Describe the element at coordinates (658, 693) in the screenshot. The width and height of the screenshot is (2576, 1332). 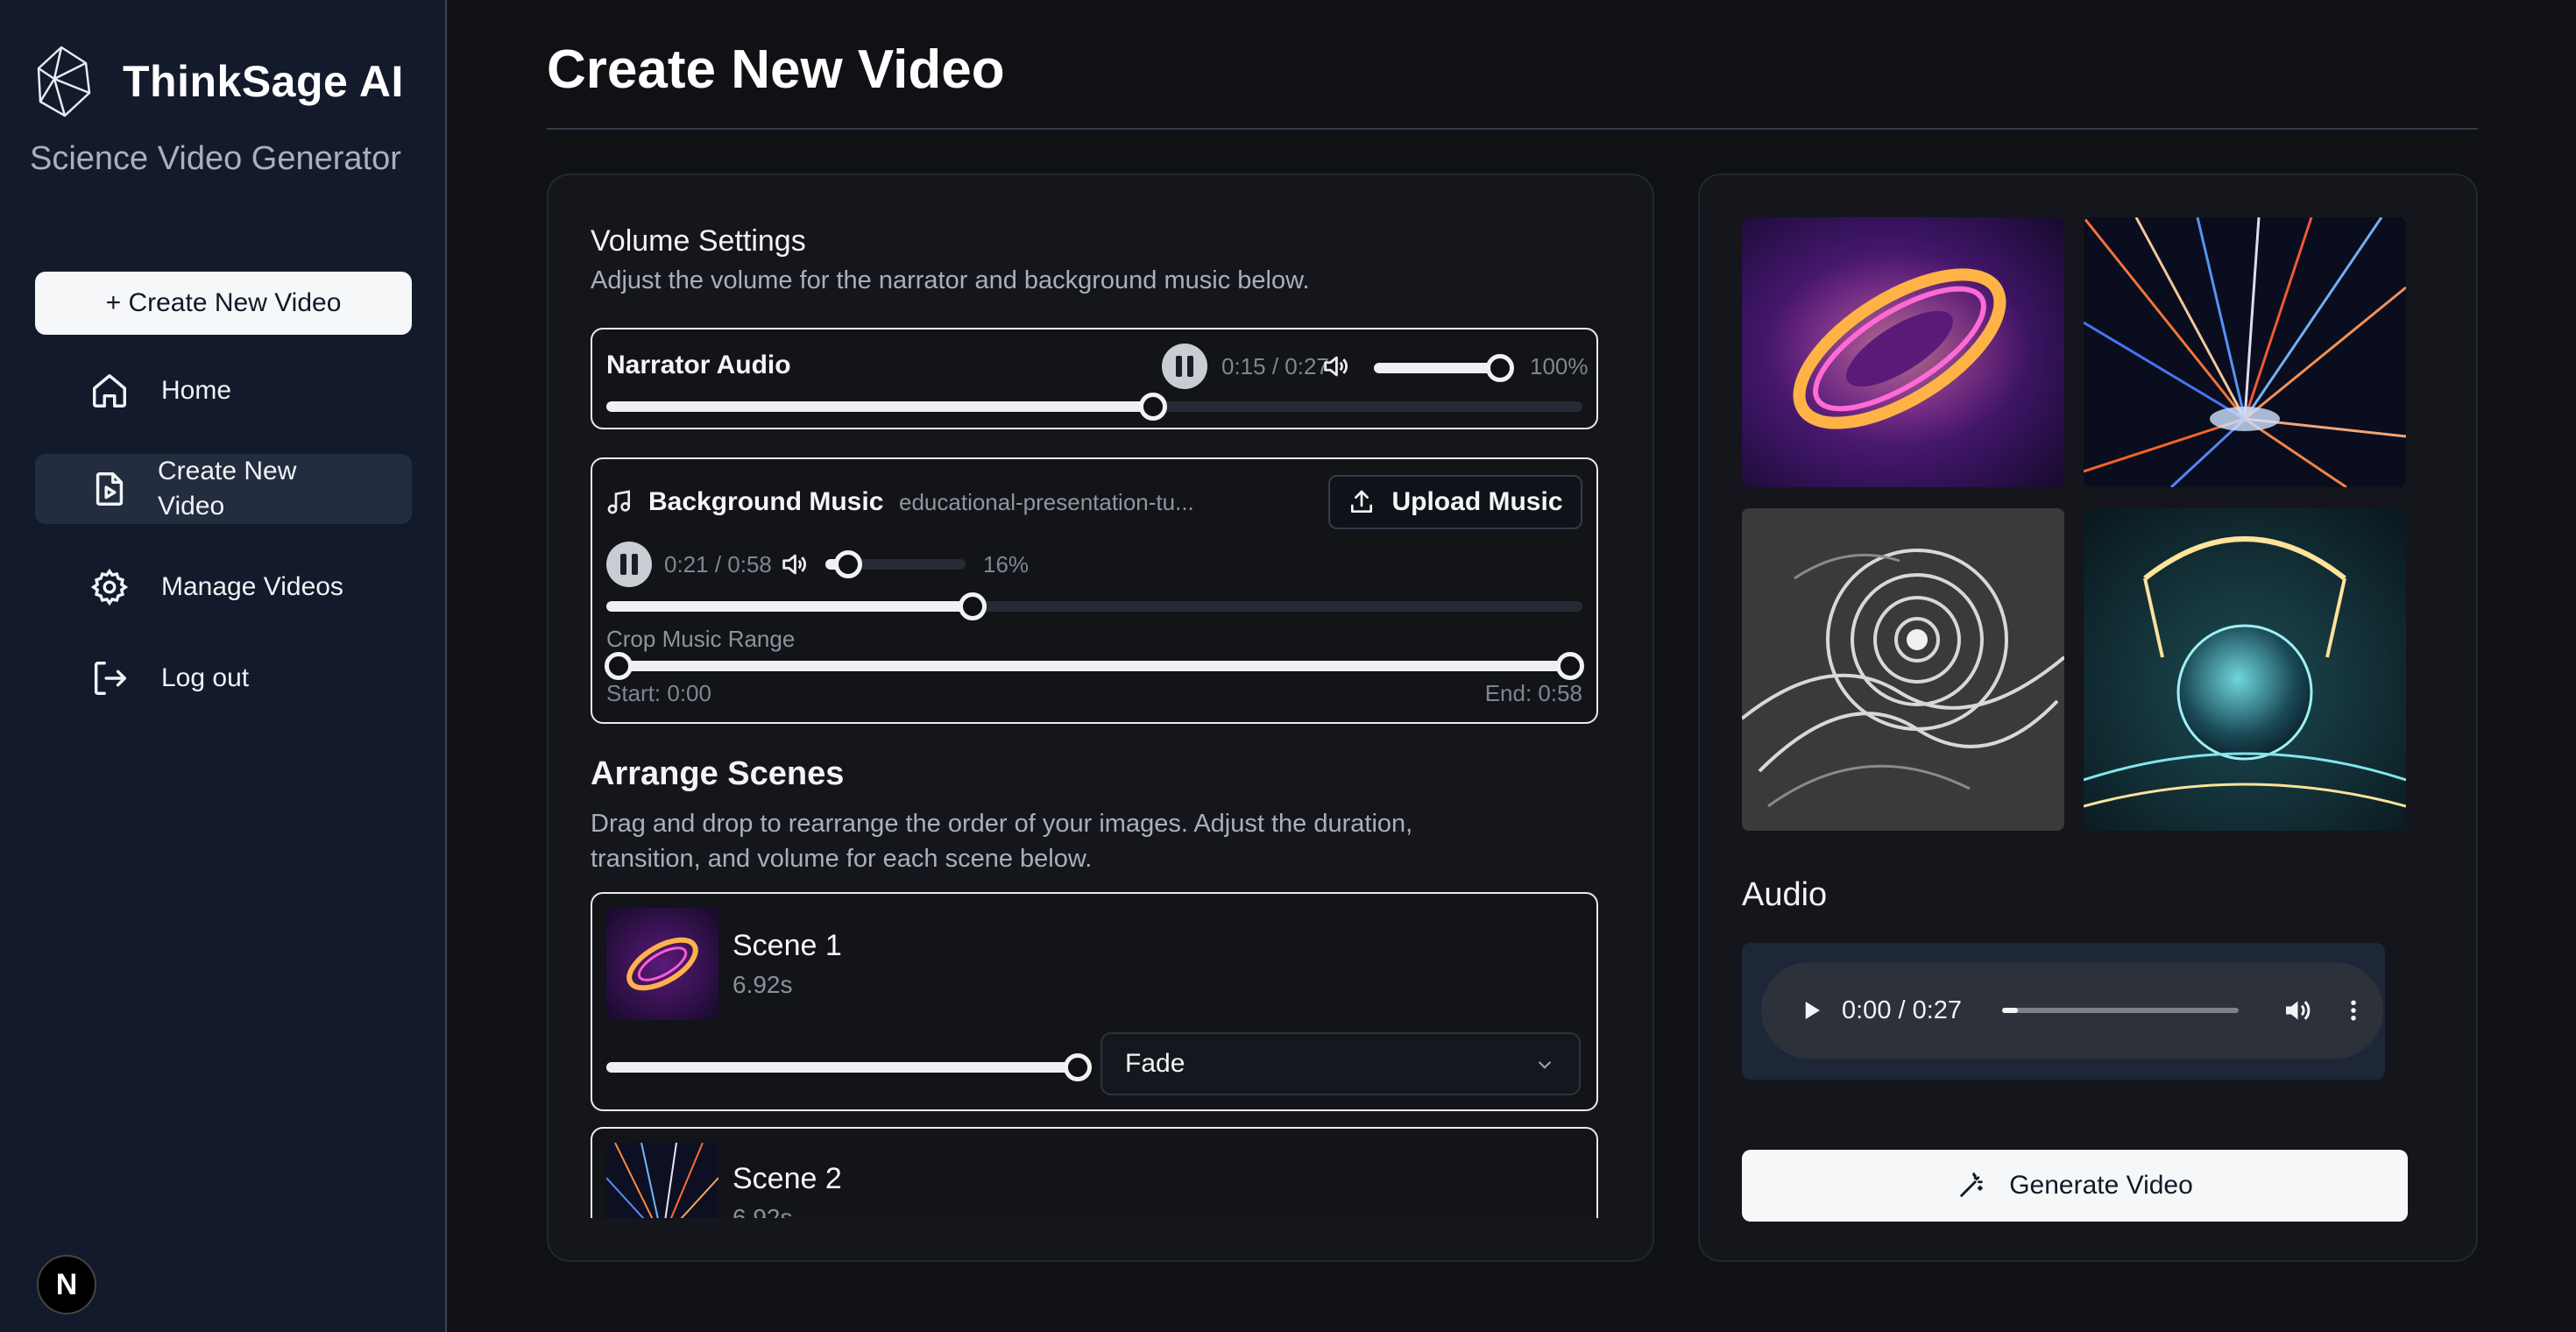
I see `crop-start-time: Start: 0:00` at that location.